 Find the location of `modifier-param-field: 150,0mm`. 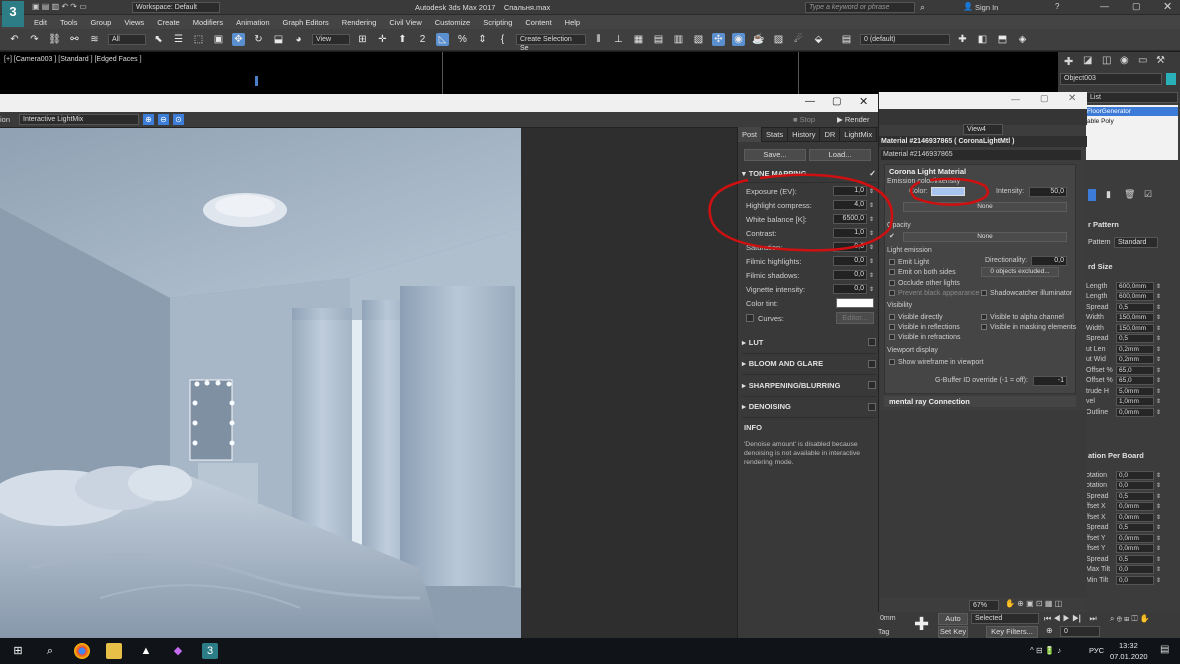

modifier-param-field: 150,0mm is located at coordinates (1135, 328).